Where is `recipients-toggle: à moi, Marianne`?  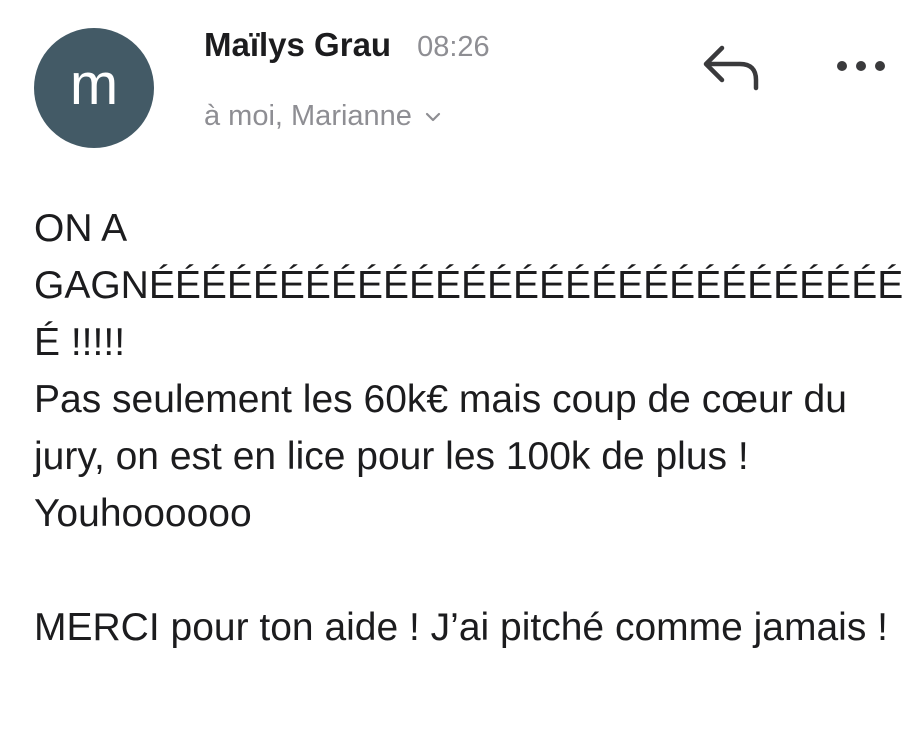
recipients-toggle: à moi, Marianne is located at coordinates (323, 116).